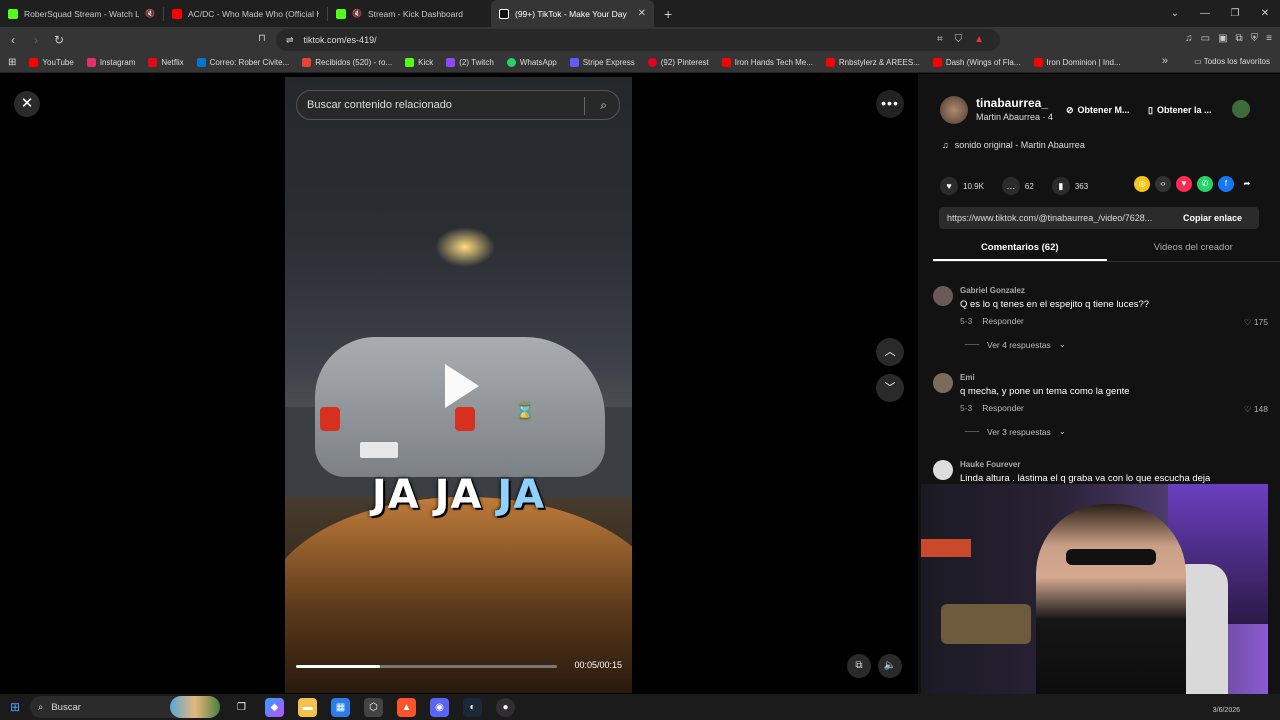 This screenshot has height=720, width=1280. Describe the element at coordinates (110, 62) in the screenshot. I see `bookmark-instagram: Instagram` at that location.